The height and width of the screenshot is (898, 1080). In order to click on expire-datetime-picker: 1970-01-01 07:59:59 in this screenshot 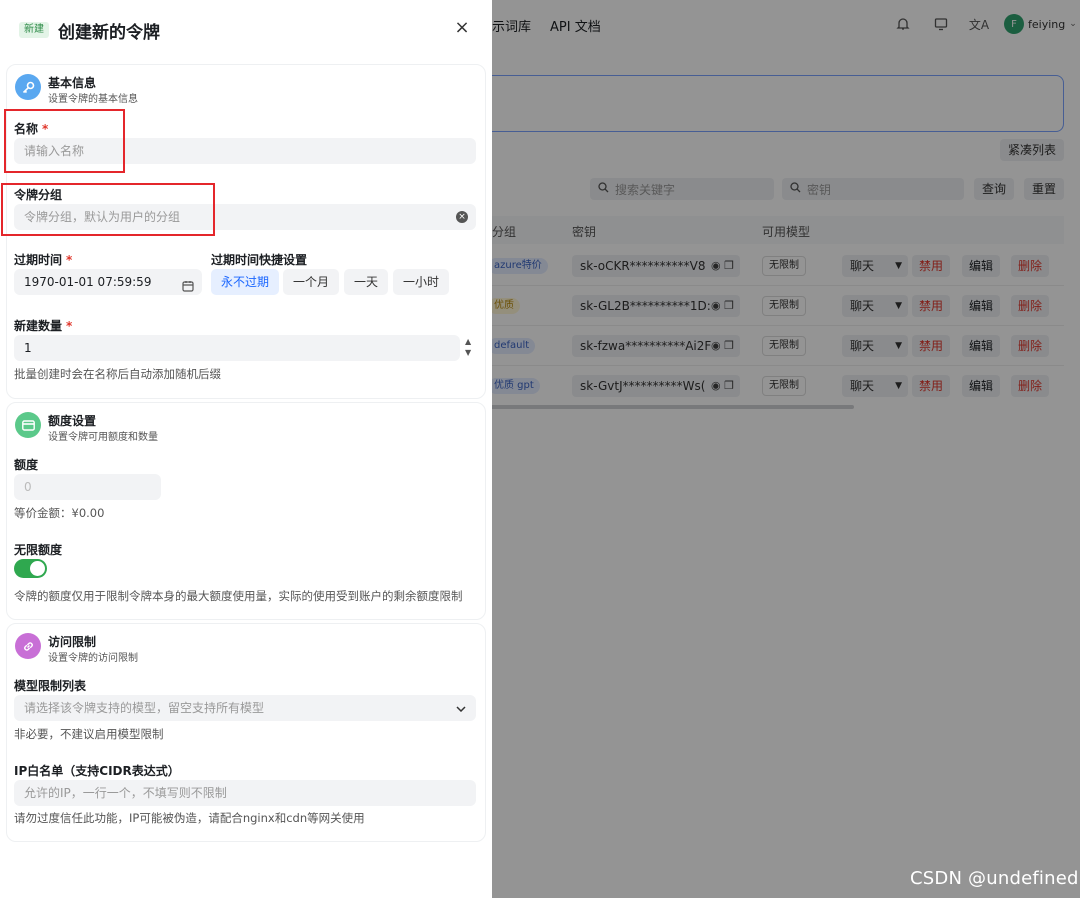, I will do `click(108, 282)`.